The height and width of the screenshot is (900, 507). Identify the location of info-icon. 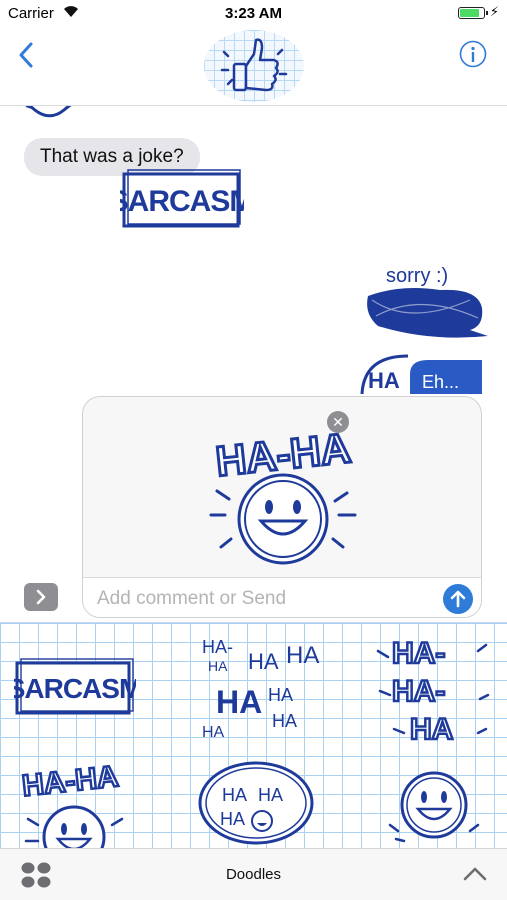
(473, 54).